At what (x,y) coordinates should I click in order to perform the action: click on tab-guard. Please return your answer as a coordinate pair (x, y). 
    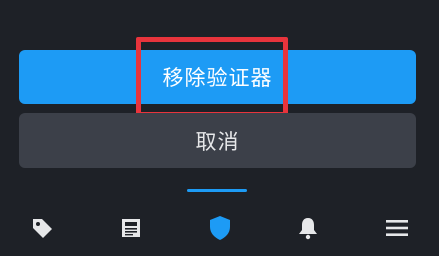
    Looking at the image, I should click on (220, 228).